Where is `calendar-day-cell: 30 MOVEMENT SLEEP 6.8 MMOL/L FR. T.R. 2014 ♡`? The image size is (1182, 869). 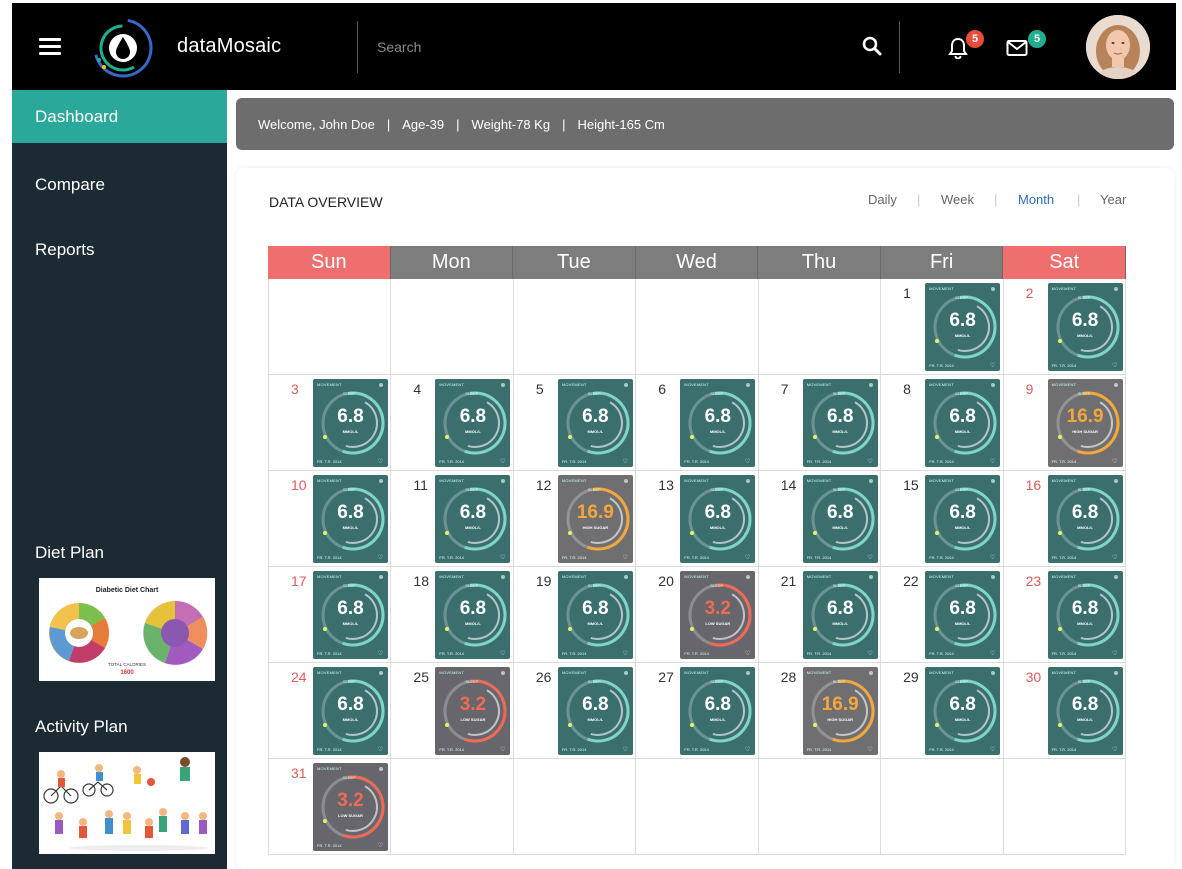
calendar-day-cell: 30 MOVEMENT SLEEP 6.8 MMOL/L FR. T.R. 2014 ♡ is located at coordinates (1064, 711).